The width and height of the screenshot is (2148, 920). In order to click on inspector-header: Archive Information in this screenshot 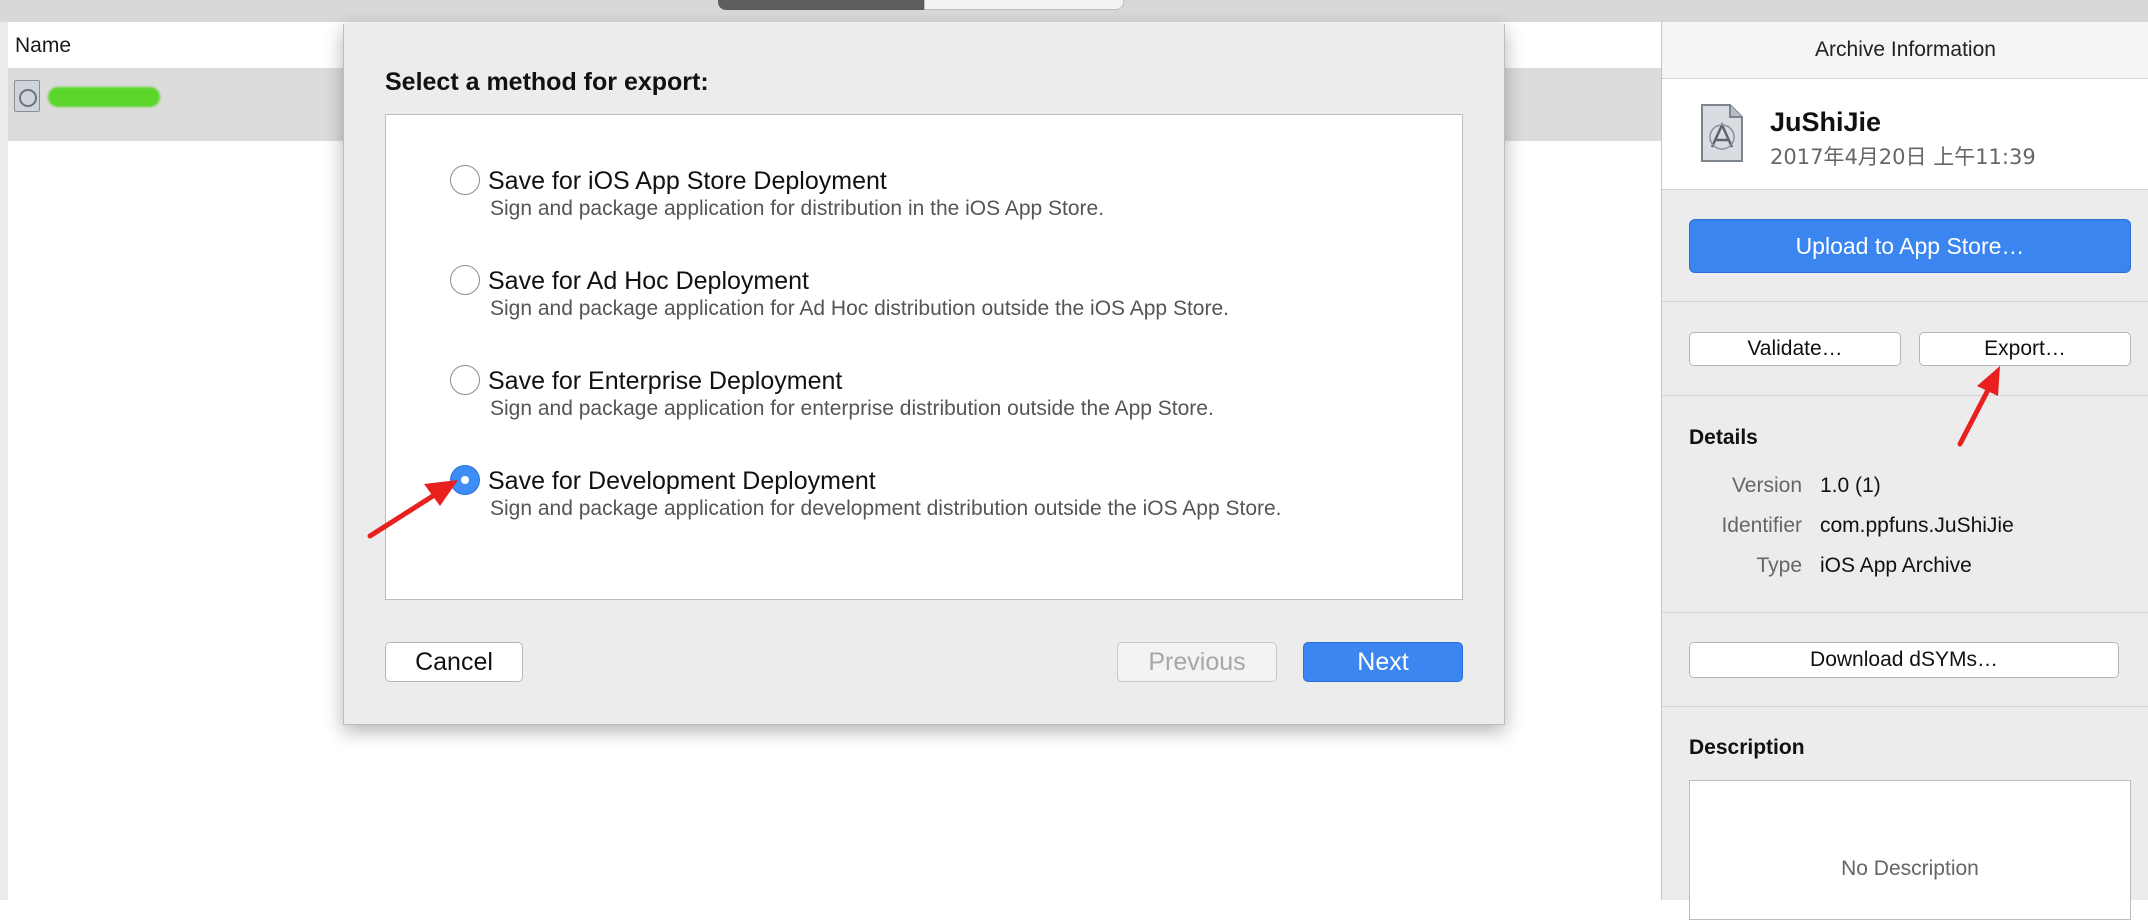, I will do `click(1905, 50)`.